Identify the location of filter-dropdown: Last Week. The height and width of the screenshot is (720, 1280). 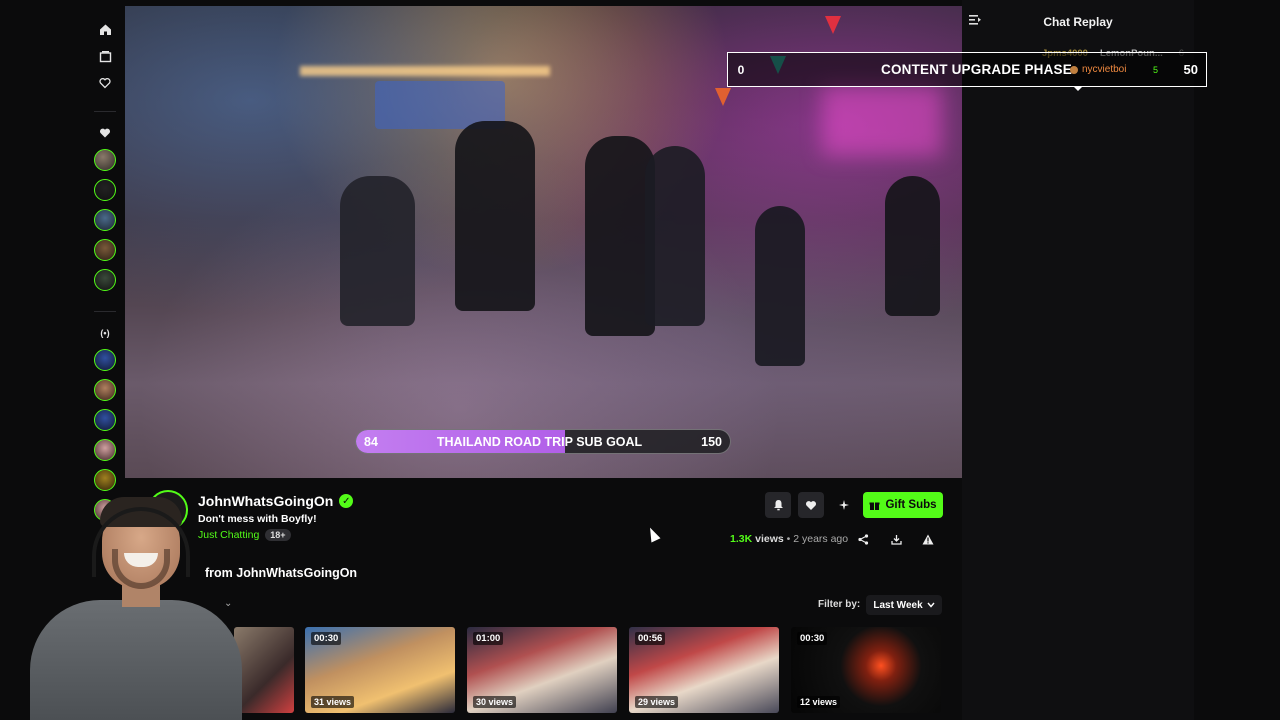
(904, 605).